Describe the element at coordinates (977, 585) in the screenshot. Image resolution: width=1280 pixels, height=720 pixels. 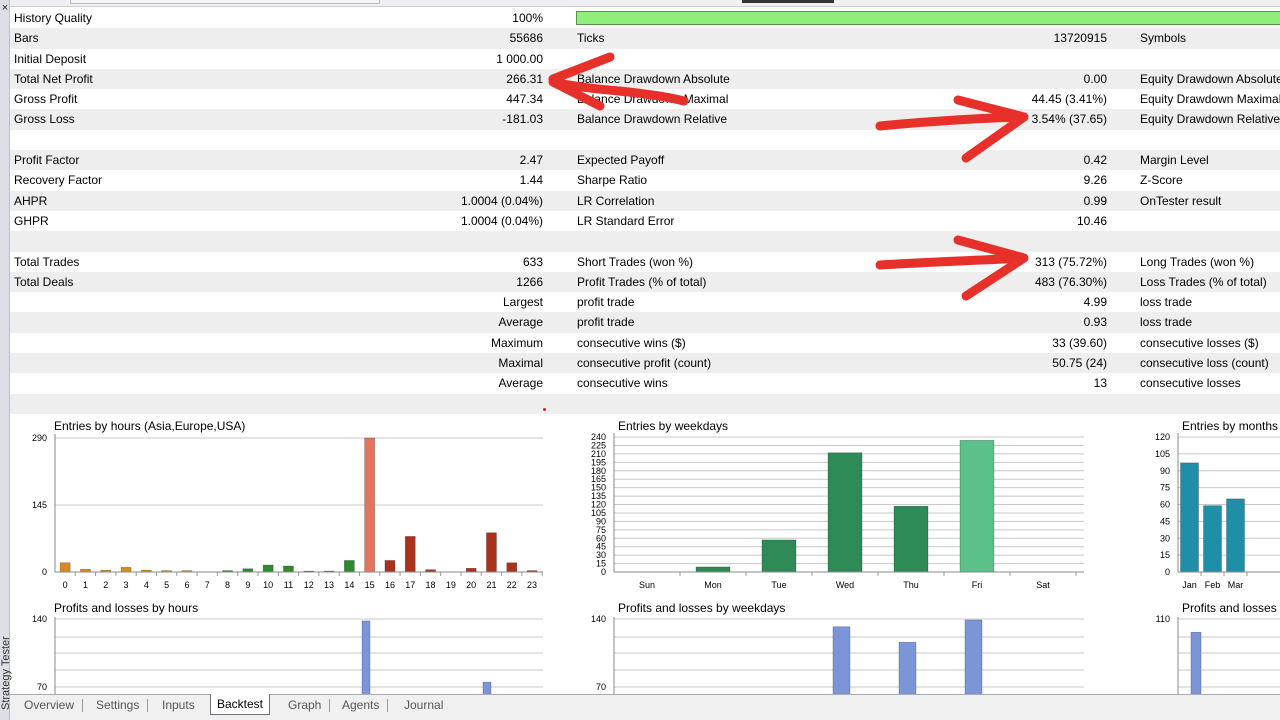
I see `x-tick-label: Fri` at that location.